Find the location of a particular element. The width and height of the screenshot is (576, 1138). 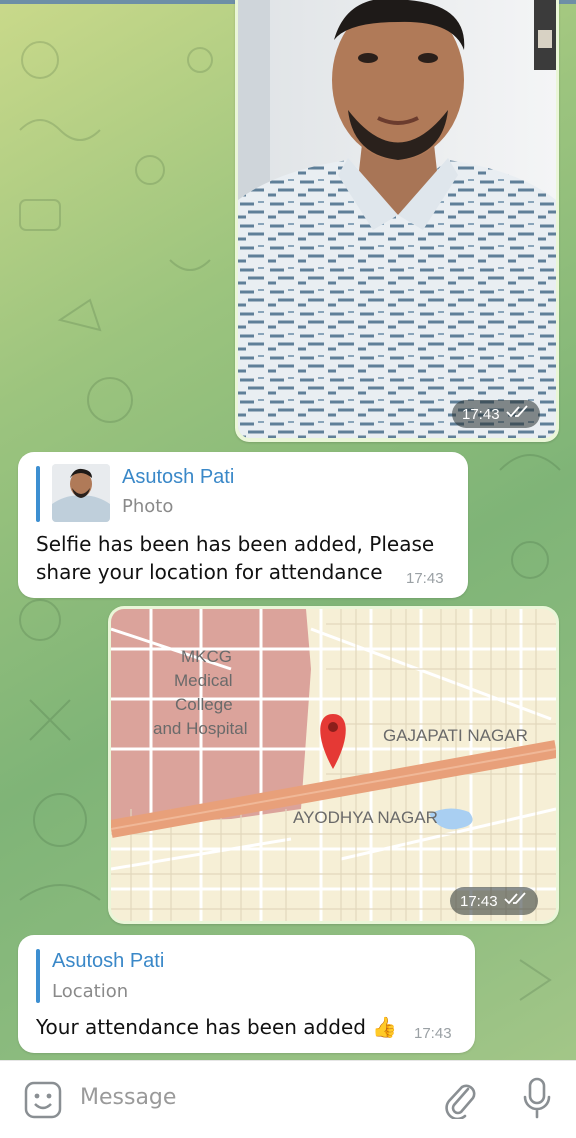

message-text-line-1: Selfie has been has been added, Please is located at coordinates (235, 544).